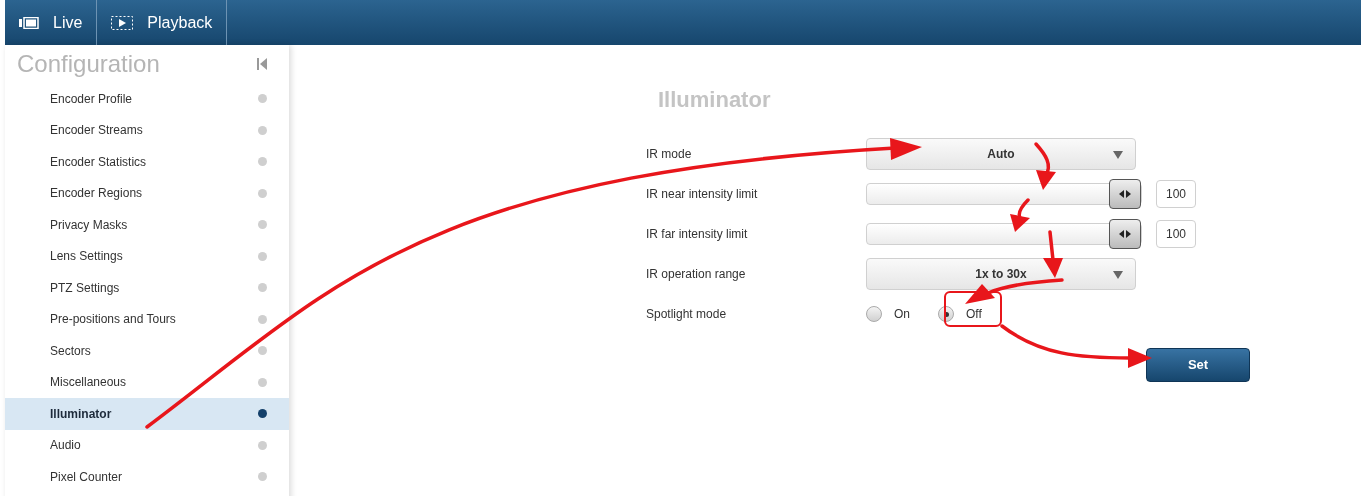  I want to click on sidebar-item: Encoder Profile, so click(147, 99).